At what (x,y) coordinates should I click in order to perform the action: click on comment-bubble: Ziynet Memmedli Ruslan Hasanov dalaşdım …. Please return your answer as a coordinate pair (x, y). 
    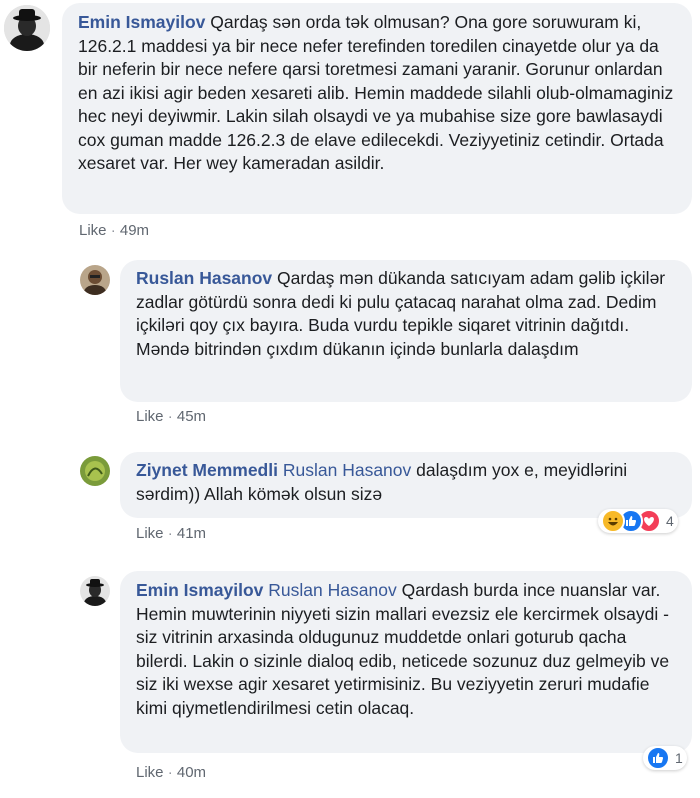
    Looking at the image, I should click on (406, 485).